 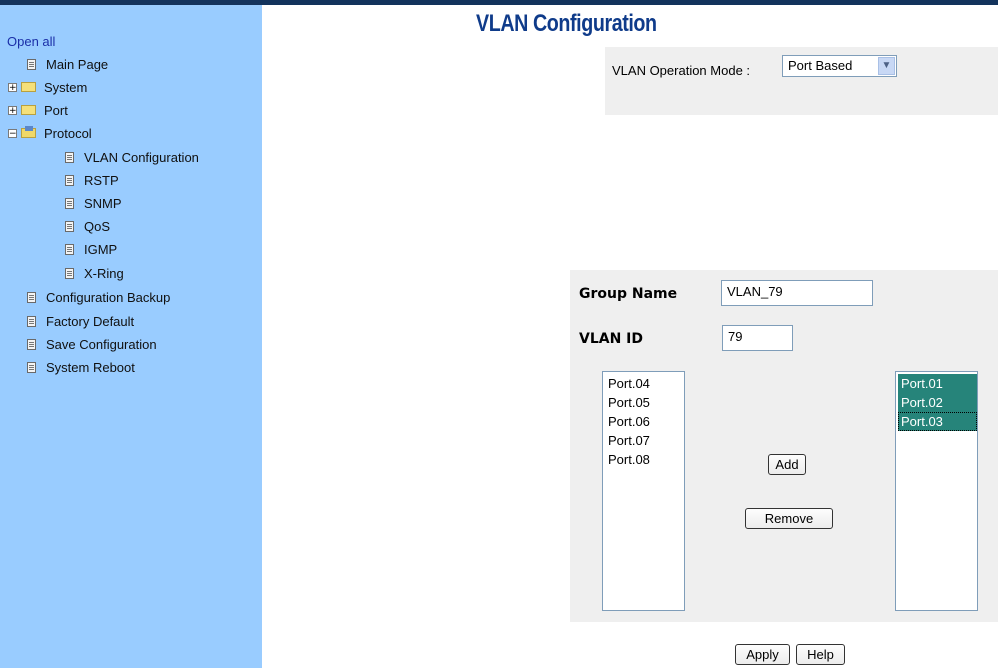 I want to click on member-port-option: Port.03, so click(x=937, y=421).